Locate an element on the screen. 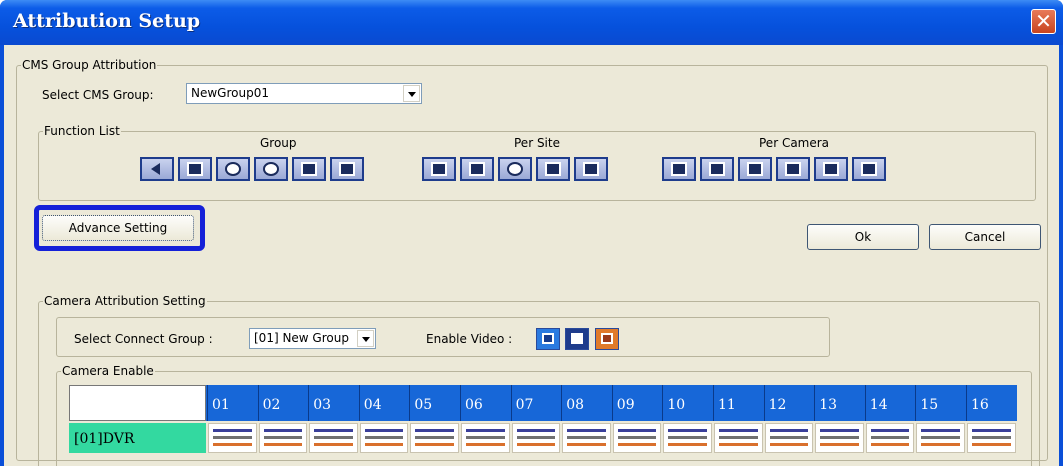 The width and height of the screenshot is (1063, 466). fullscreen-icon is located at coordinates (679, 169).